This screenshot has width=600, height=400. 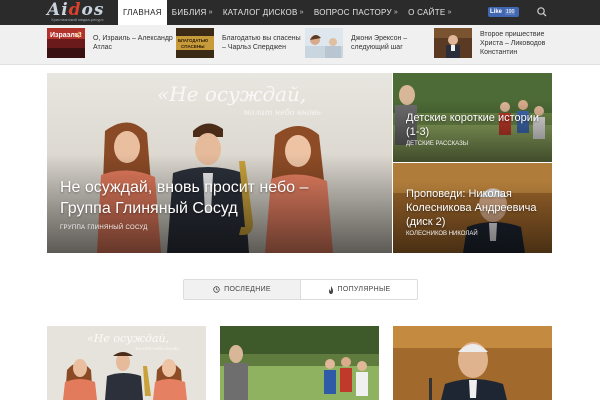 I want to click on facebook-like-button: Like 190, so click(x=503, y=12).